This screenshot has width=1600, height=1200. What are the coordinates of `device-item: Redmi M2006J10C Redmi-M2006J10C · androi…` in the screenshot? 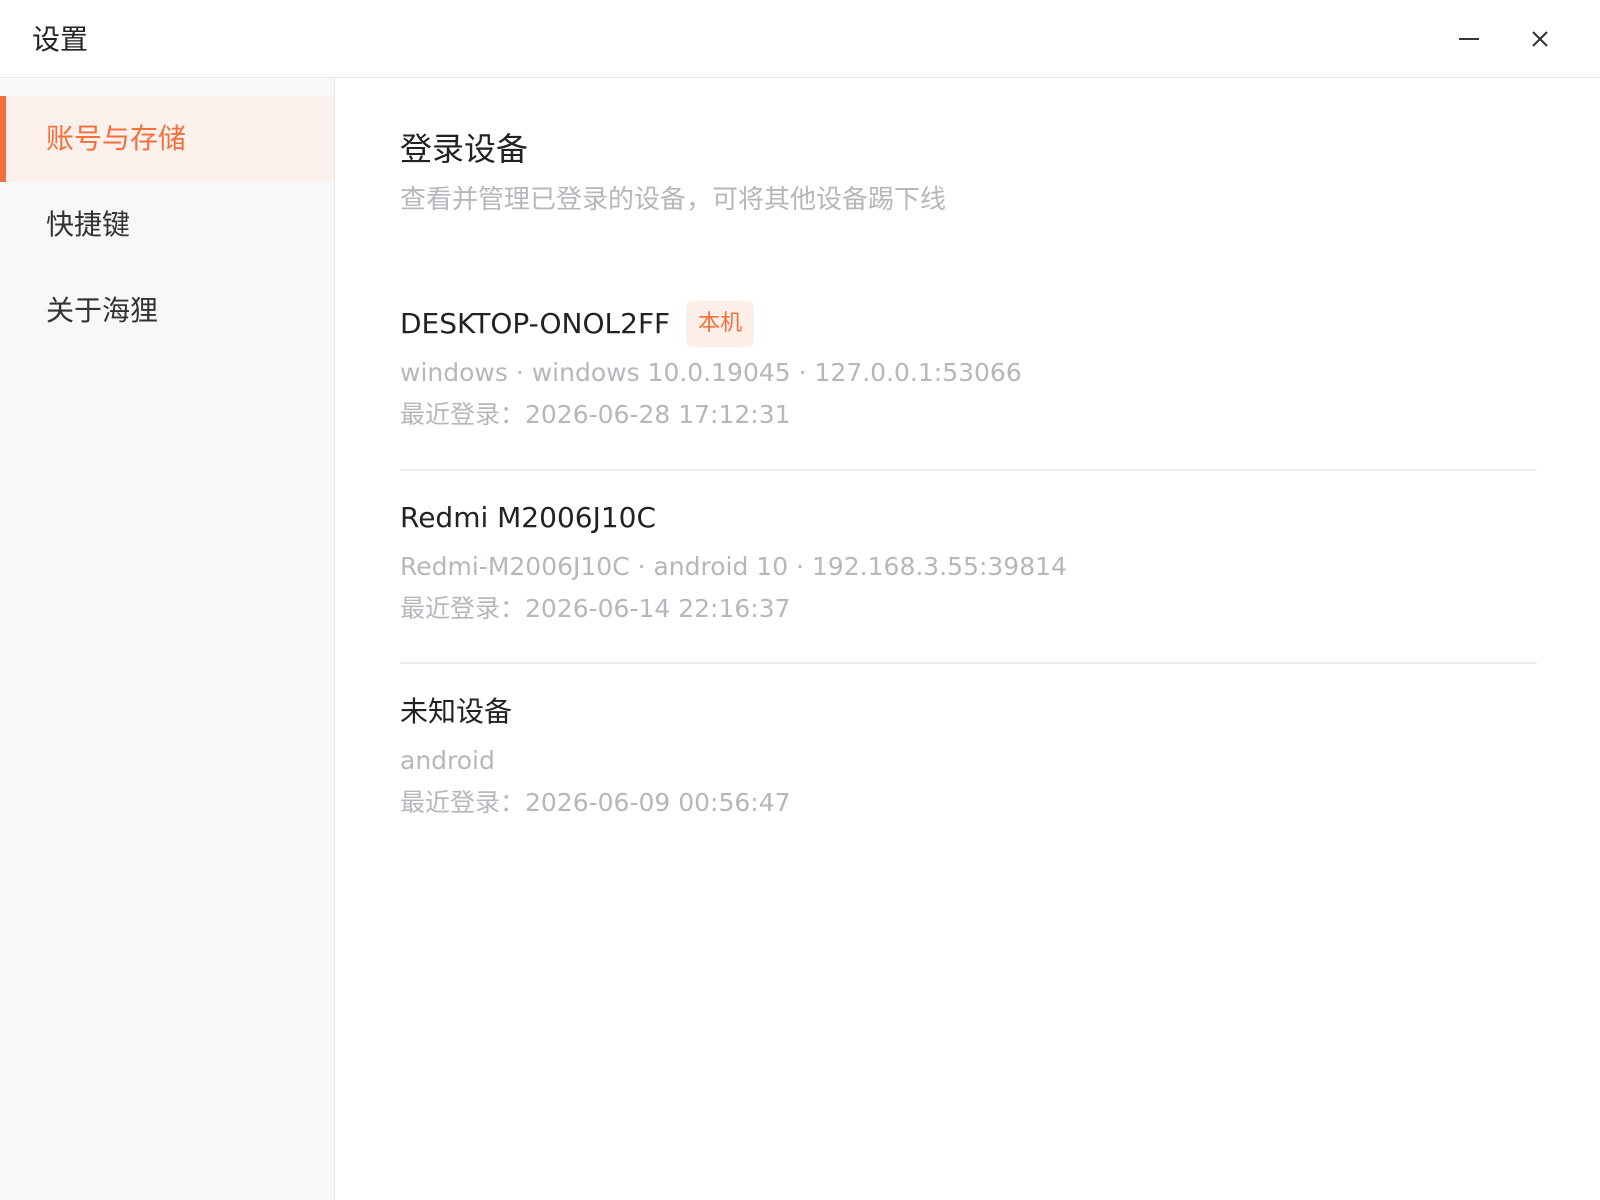 It's located at (968, 560).